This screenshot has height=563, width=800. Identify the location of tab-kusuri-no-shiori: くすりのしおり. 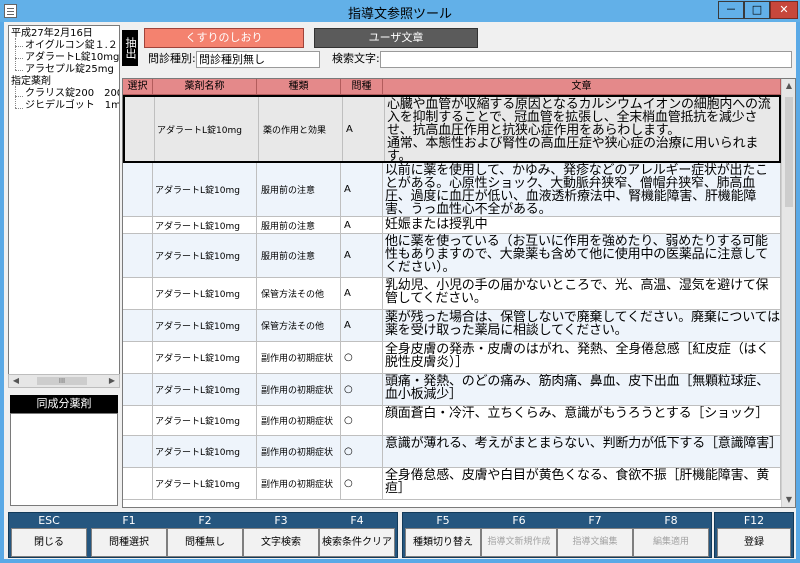
(224, 38).